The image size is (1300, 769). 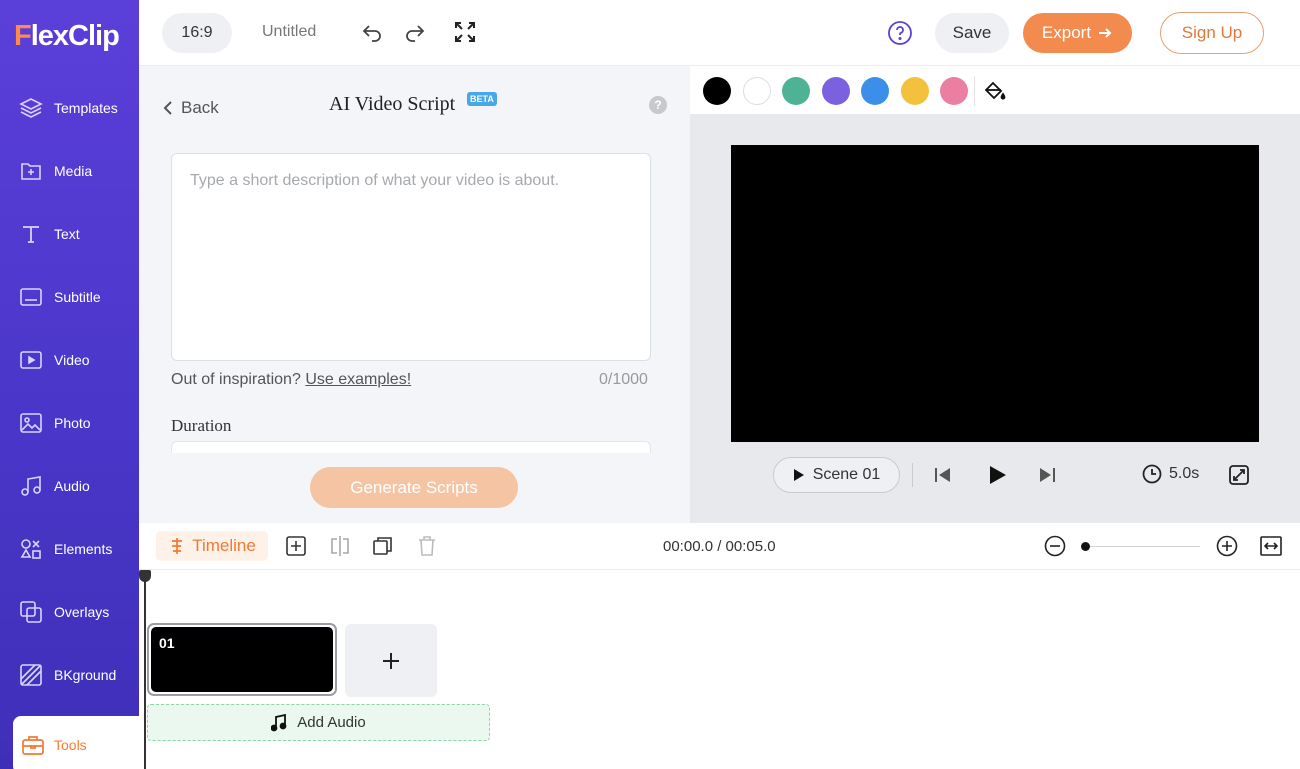 What do you see at coordinates (383, 546) in the screenshot?
I see `duplicate-icon` at bounding box center [383, 546].